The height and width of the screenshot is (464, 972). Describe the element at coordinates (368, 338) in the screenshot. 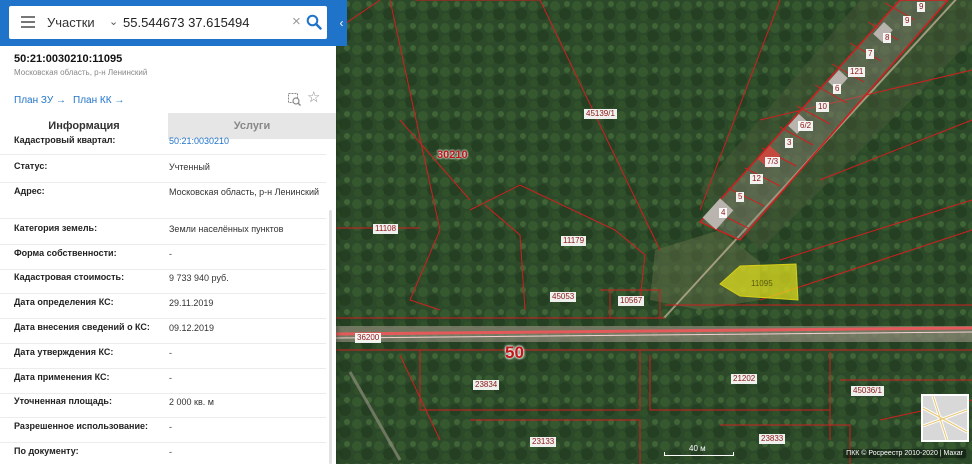

I see `parcel-label: 36200` at that location.